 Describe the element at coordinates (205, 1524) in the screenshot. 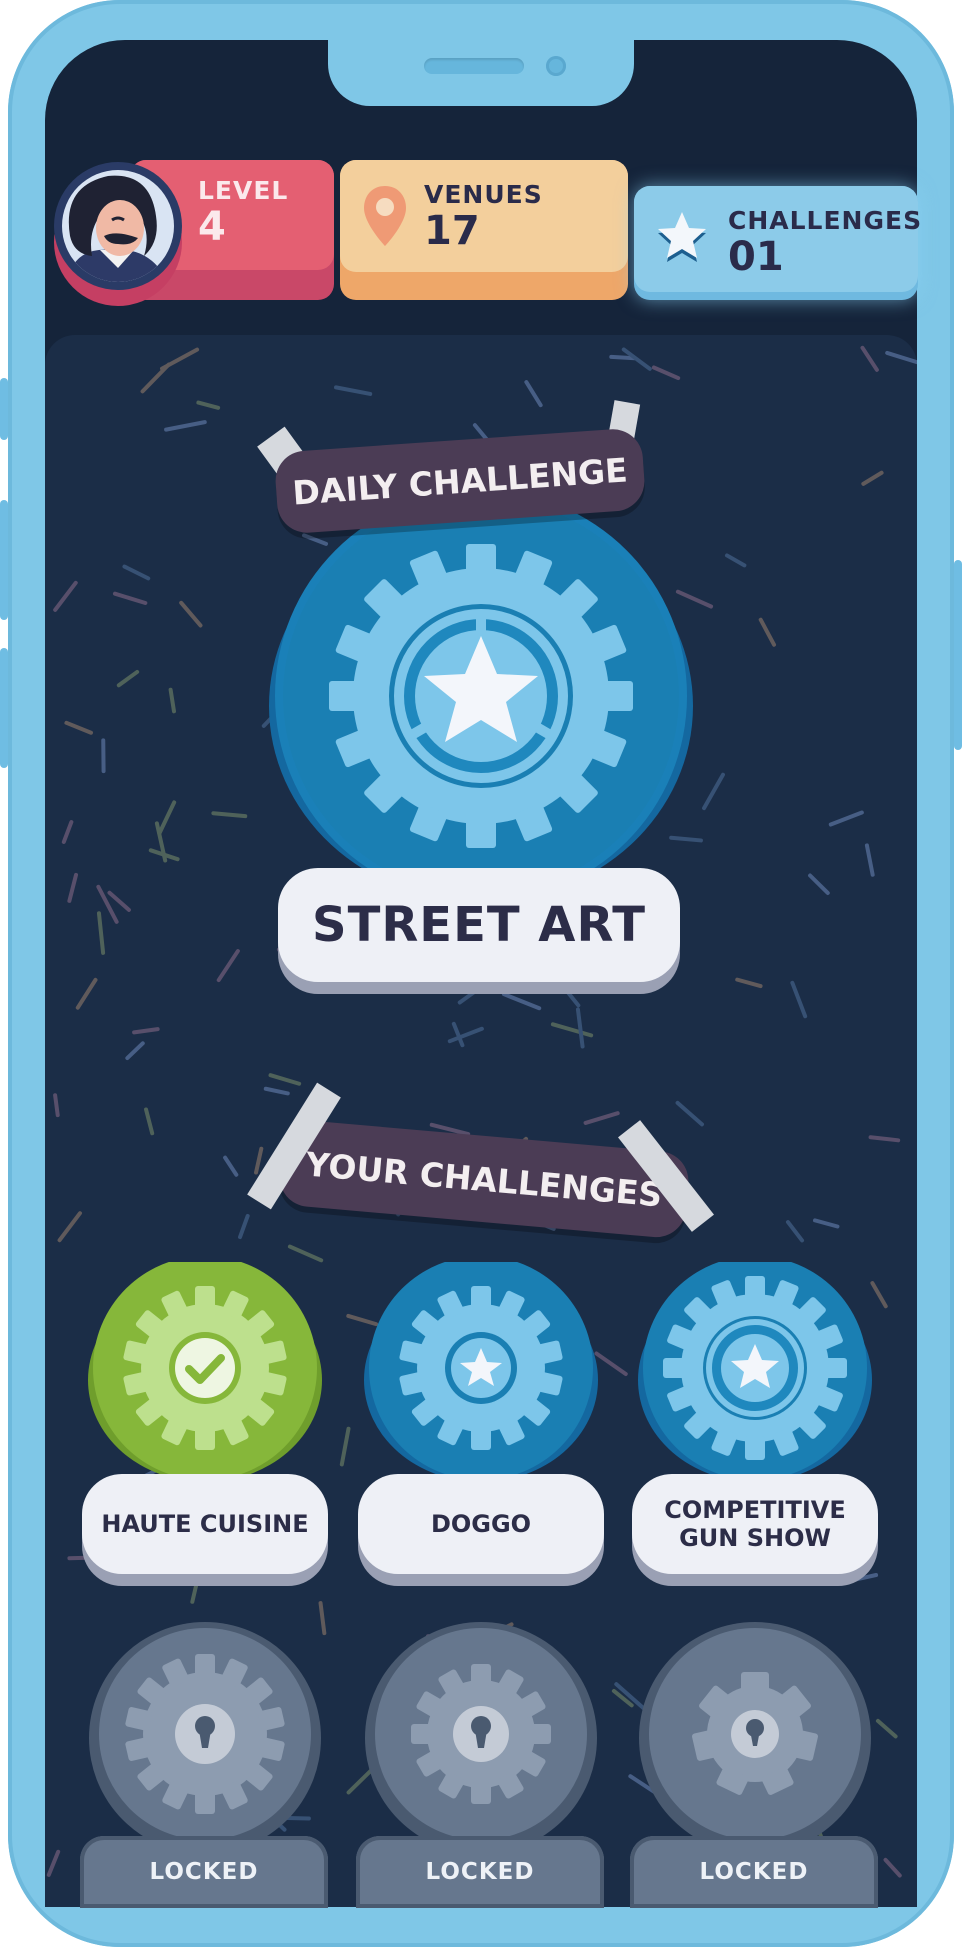

I see `haute-cuisine-button: HAUTE CUISINE` at that location.